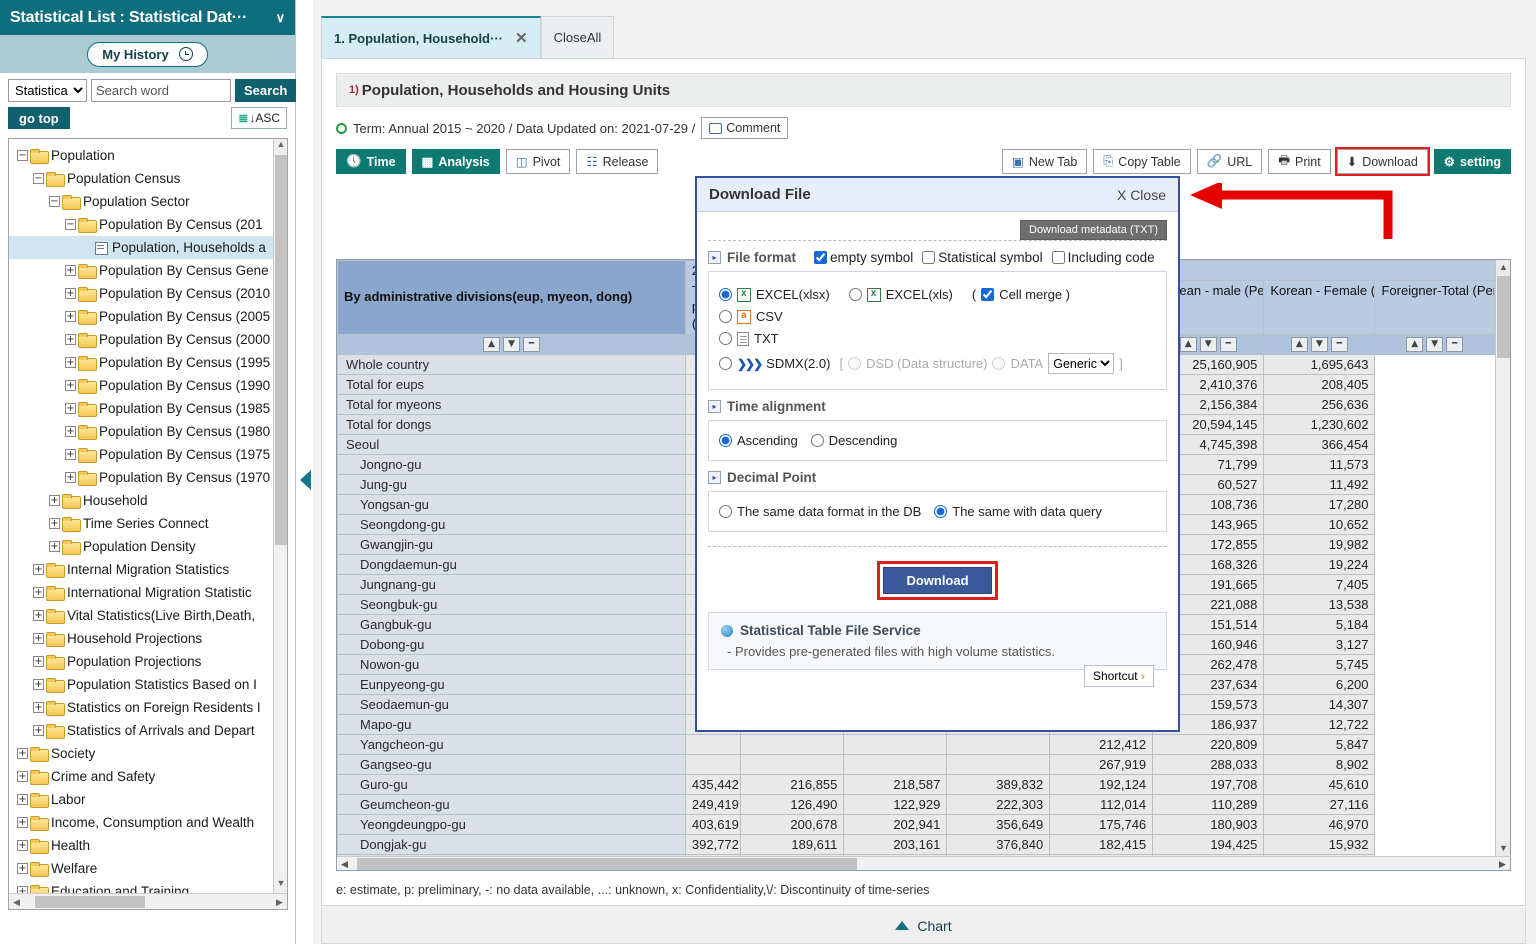 This screenshot has height=944, width=1536. I want to click on my-history-button: My History, so click(147, 54).